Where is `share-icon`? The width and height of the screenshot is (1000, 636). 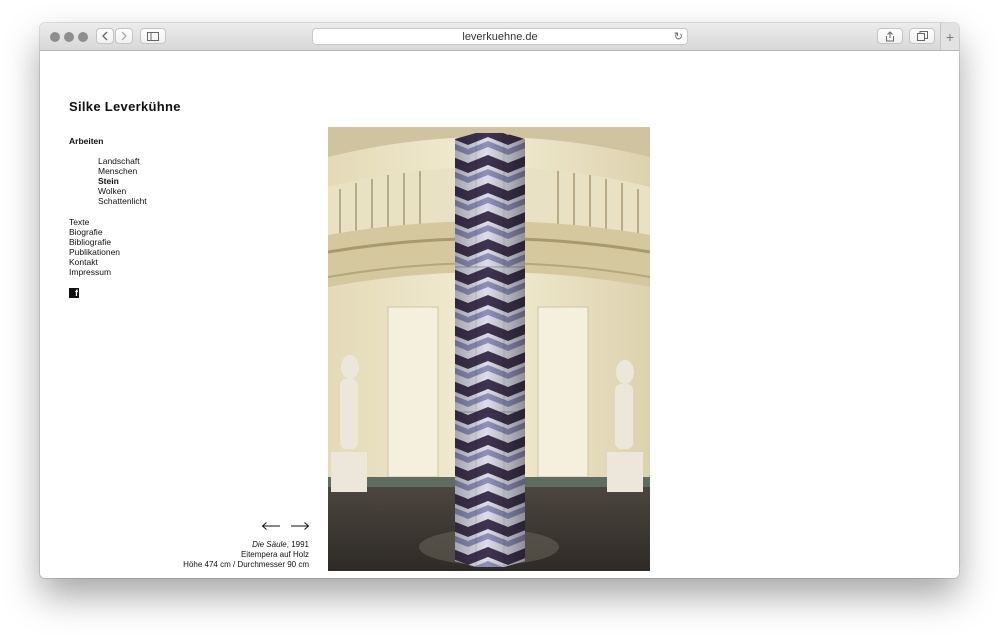 share-icon is located at coordinates (890, 35).